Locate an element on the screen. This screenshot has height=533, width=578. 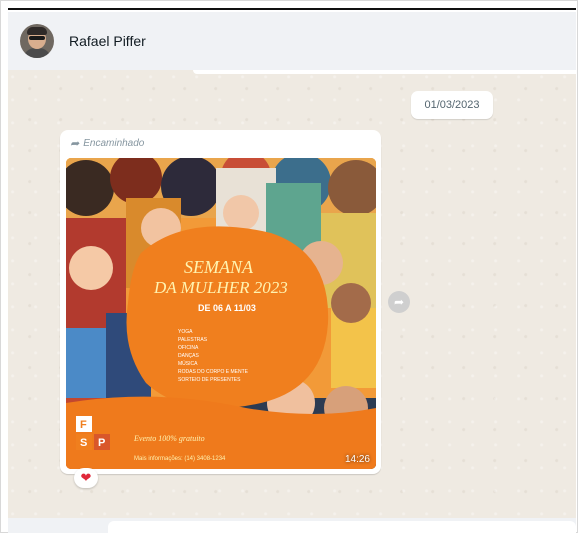
poster-free-event: Evento 100% gratuito is located at coordinates (169, 438).